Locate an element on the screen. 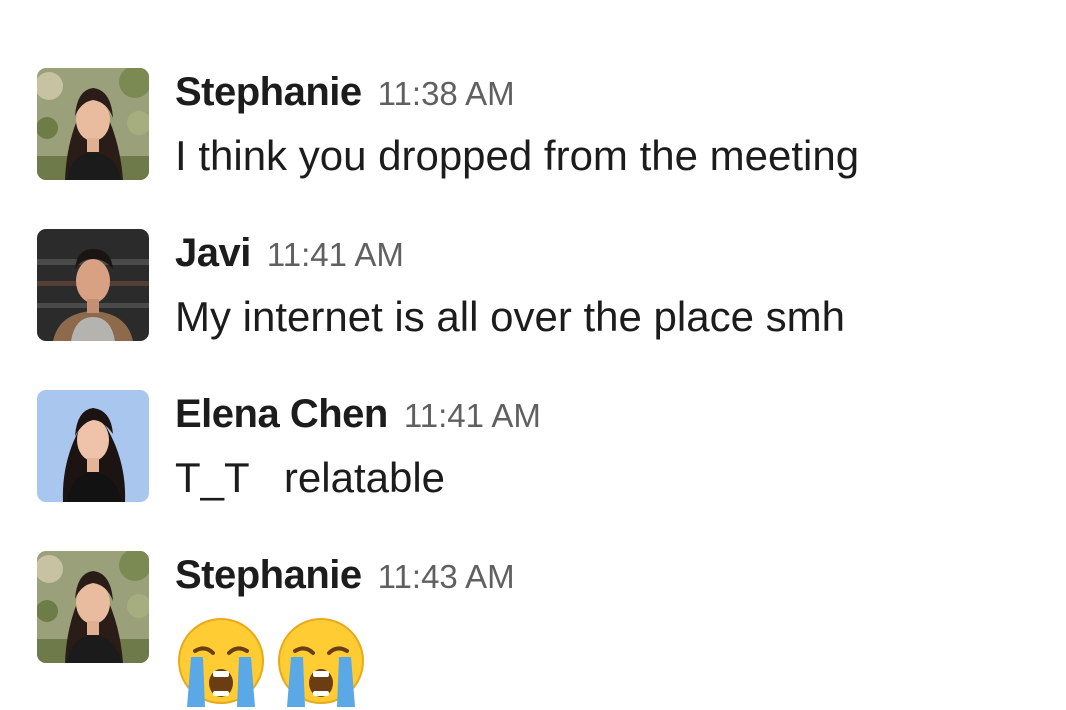  message-header: Stephanie 11:43 AM is located at coordinates (345, 578).